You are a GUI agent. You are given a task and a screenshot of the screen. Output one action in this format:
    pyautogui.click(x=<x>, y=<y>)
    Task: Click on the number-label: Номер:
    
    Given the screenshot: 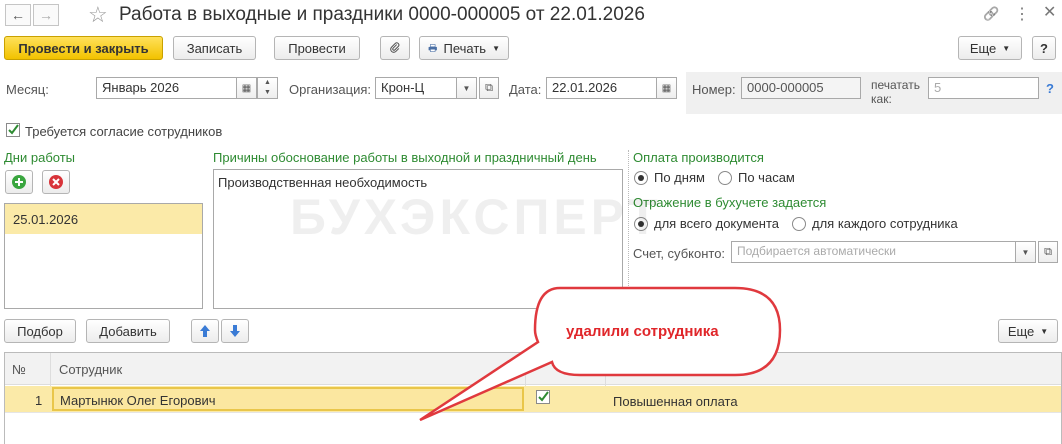 What is the action you would take?
    pyautogui.click(x=714, y=89)
    